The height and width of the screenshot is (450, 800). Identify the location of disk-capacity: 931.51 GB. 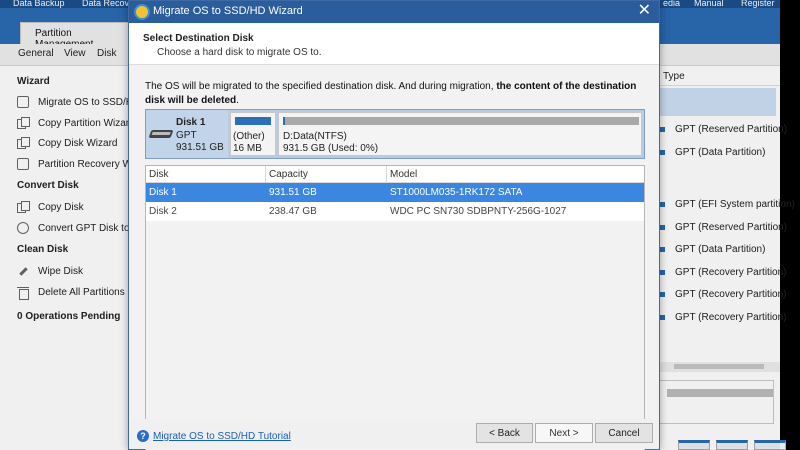
(200, 147).